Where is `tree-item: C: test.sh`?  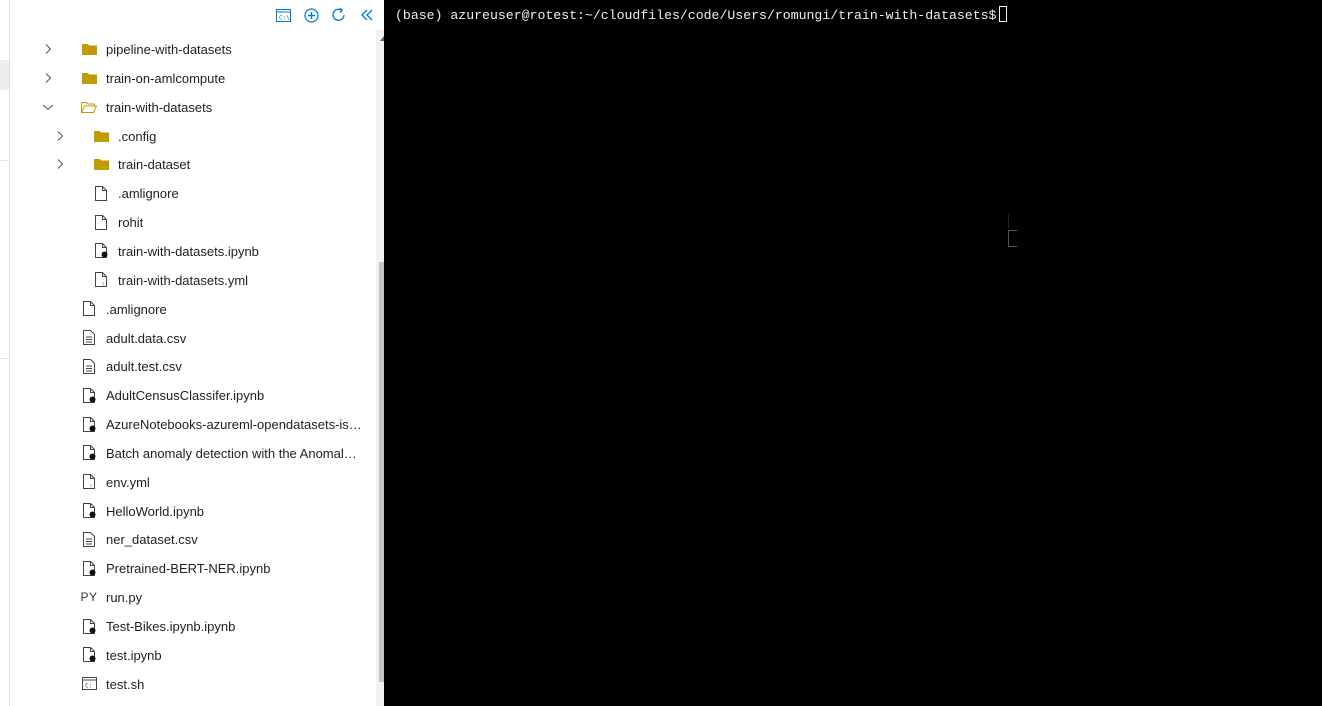 tree-item: C: test.sh is located at coordinates (188, 684).